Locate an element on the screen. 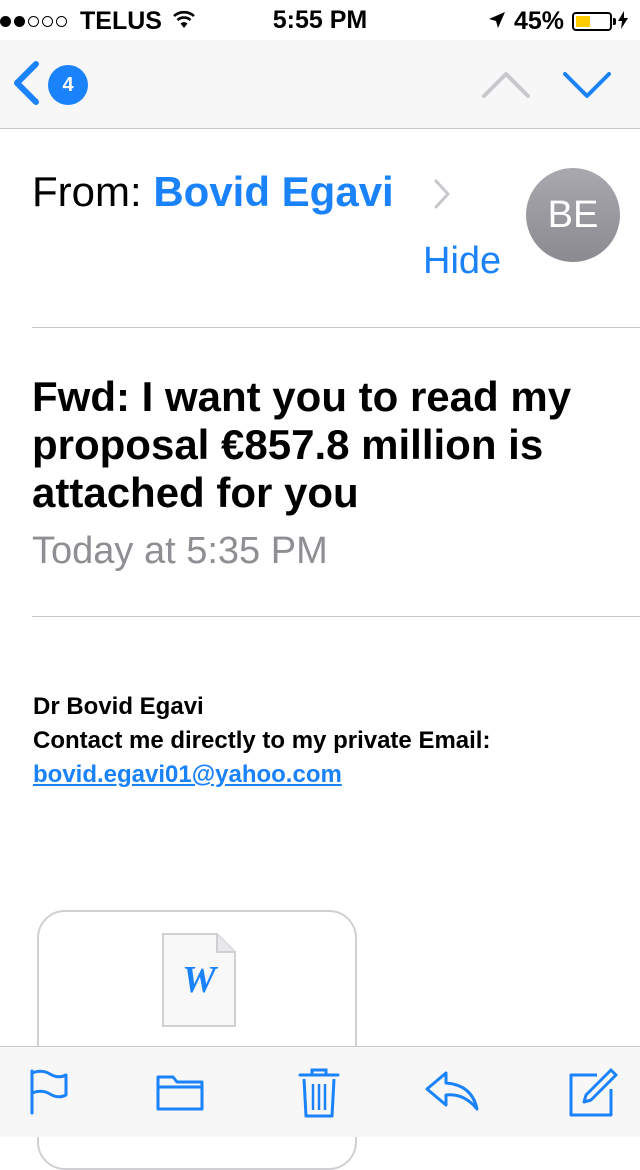 The image size is (640, 1170). battery-level is located at coordinates (583, 21).